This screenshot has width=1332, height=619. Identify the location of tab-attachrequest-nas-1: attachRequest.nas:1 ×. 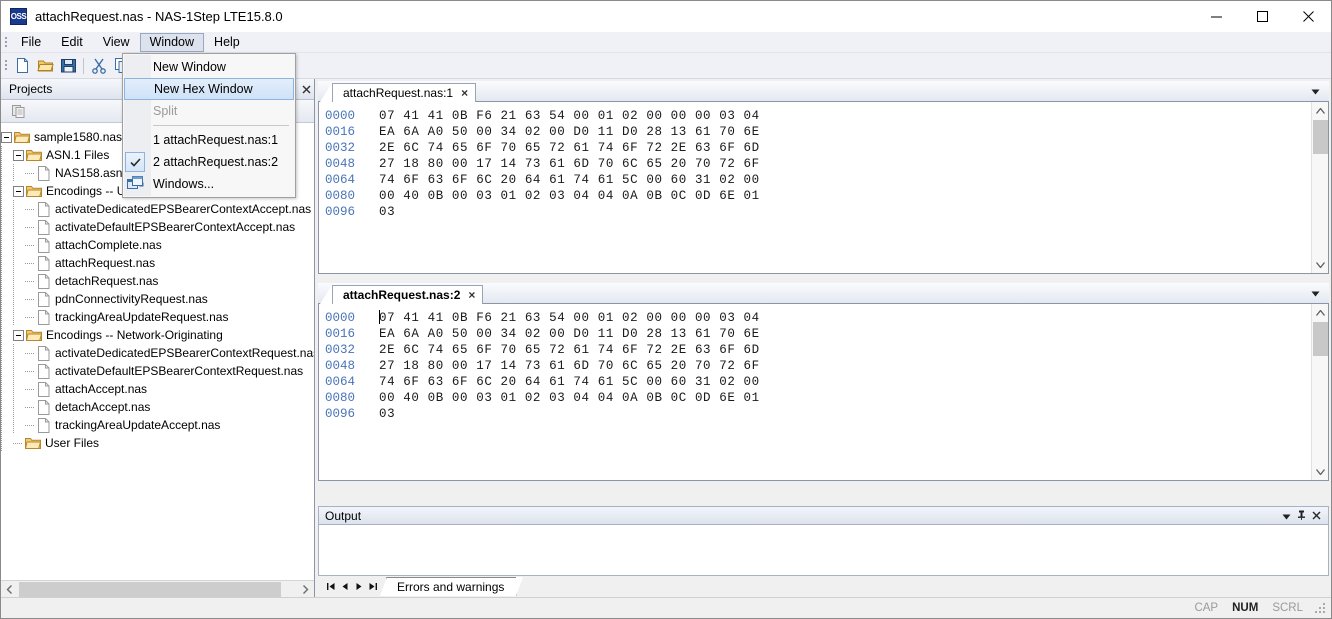
(404, 92).